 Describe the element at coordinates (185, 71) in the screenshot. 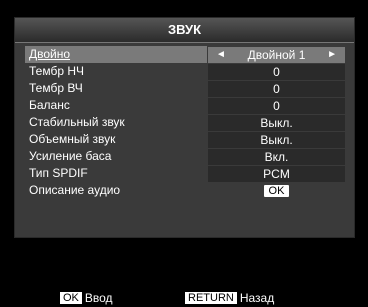

I see `menu-item-bass: Тембр НЧ 0` at that location.